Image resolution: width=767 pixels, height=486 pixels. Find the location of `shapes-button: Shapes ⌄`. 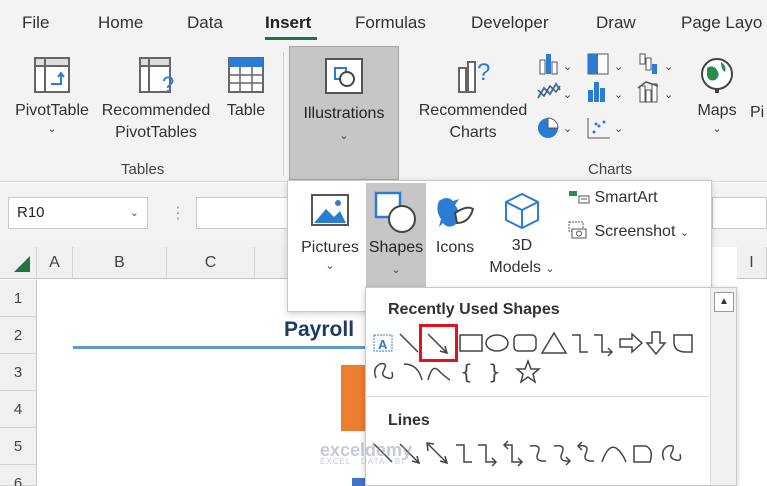

shapes-button: Shapes ⌄ is located at coordinates (396, 235).